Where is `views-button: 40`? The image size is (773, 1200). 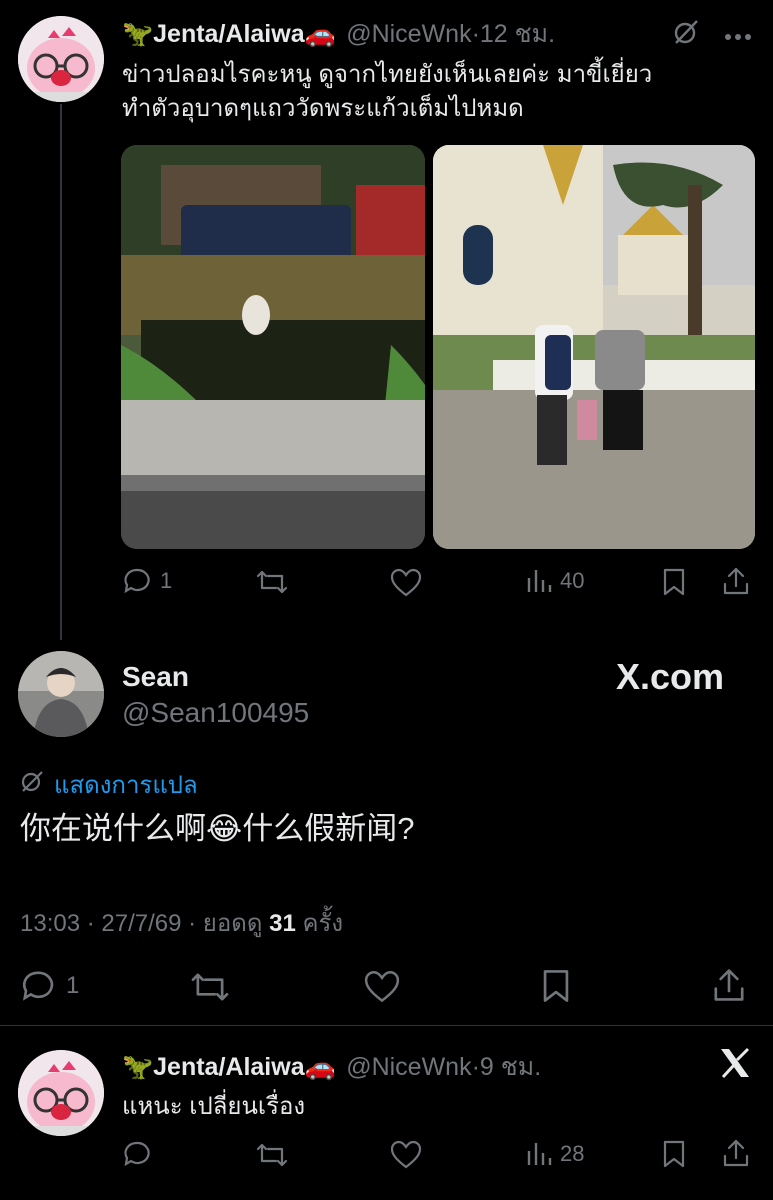 views-button: 40 is located at coordinates (555, 581).